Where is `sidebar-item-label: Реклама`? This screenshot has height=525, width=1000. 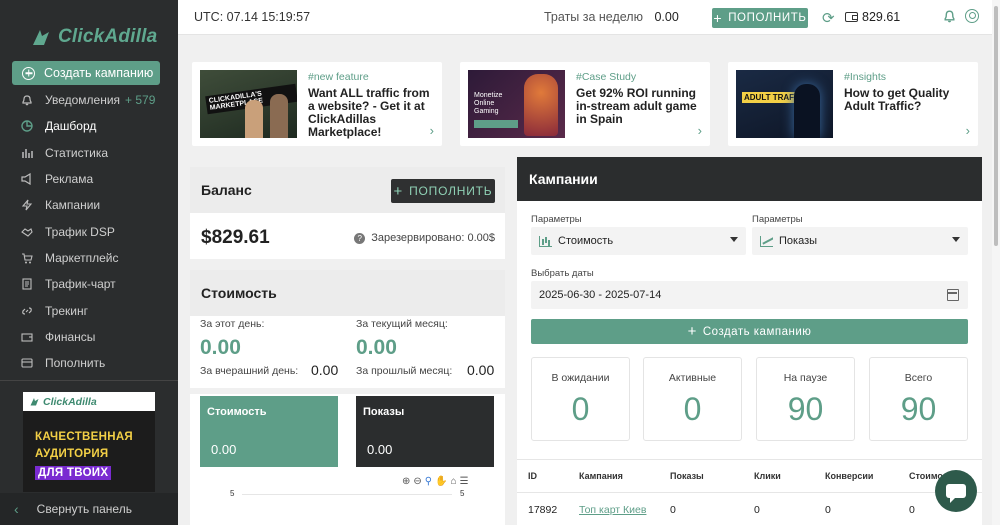 sidebar-item-label: Реклама is located at coordinates (69, 179).